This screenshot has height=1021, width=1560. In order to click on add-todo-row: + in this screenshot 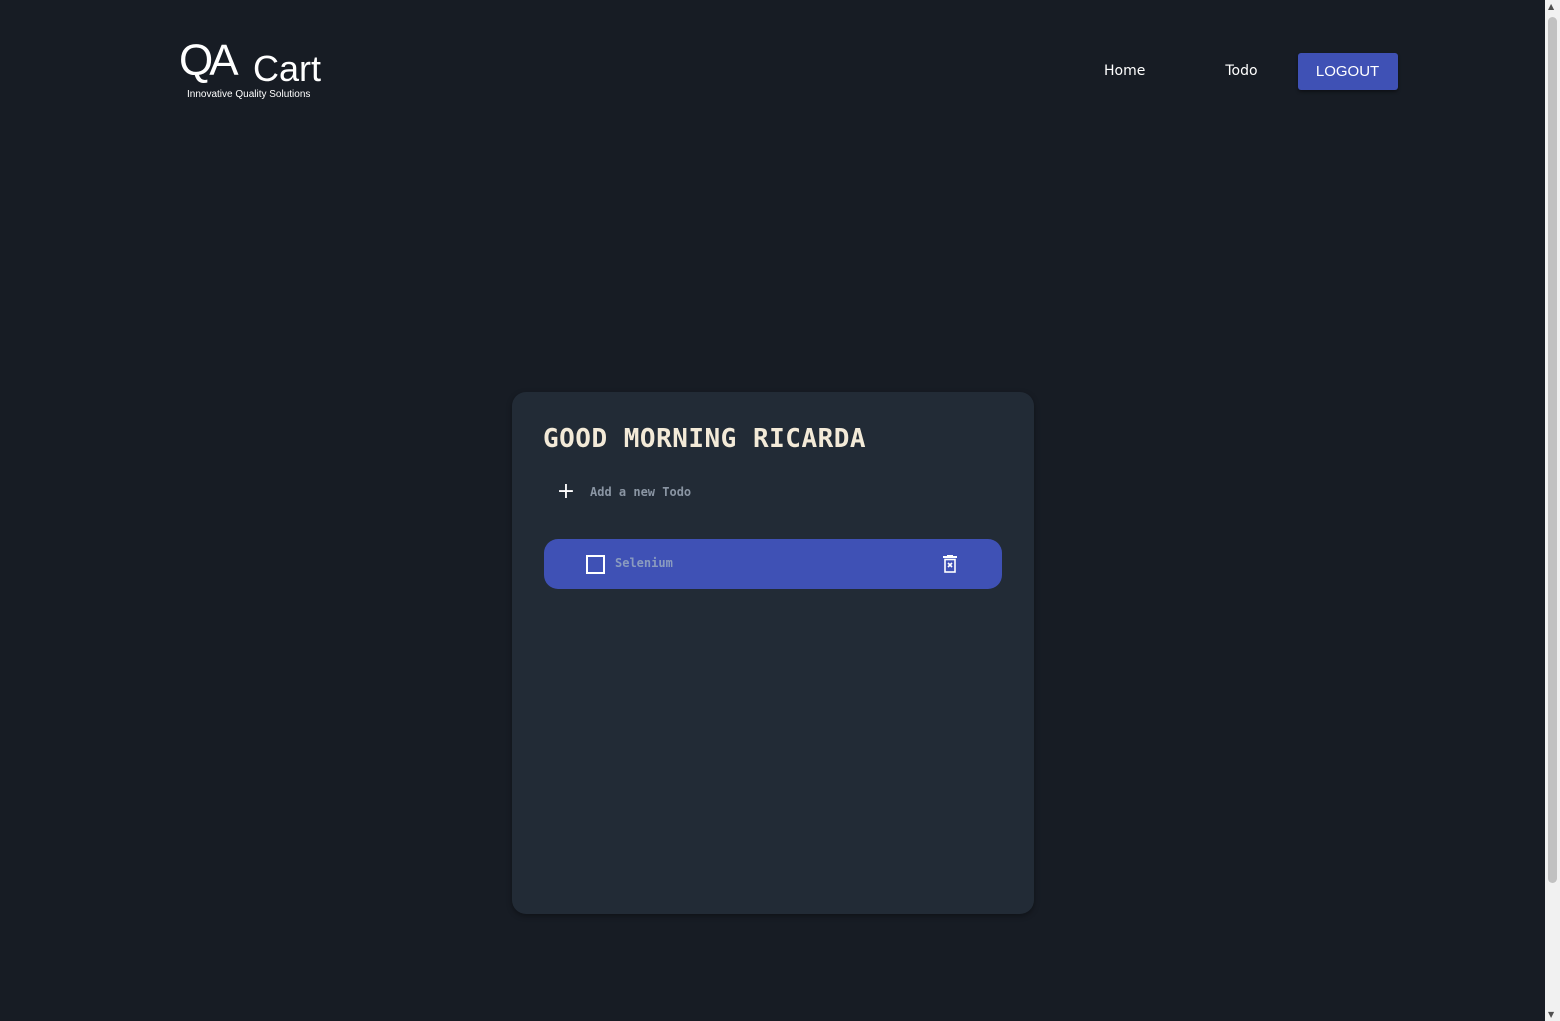, I will do `click(724, 492)`.